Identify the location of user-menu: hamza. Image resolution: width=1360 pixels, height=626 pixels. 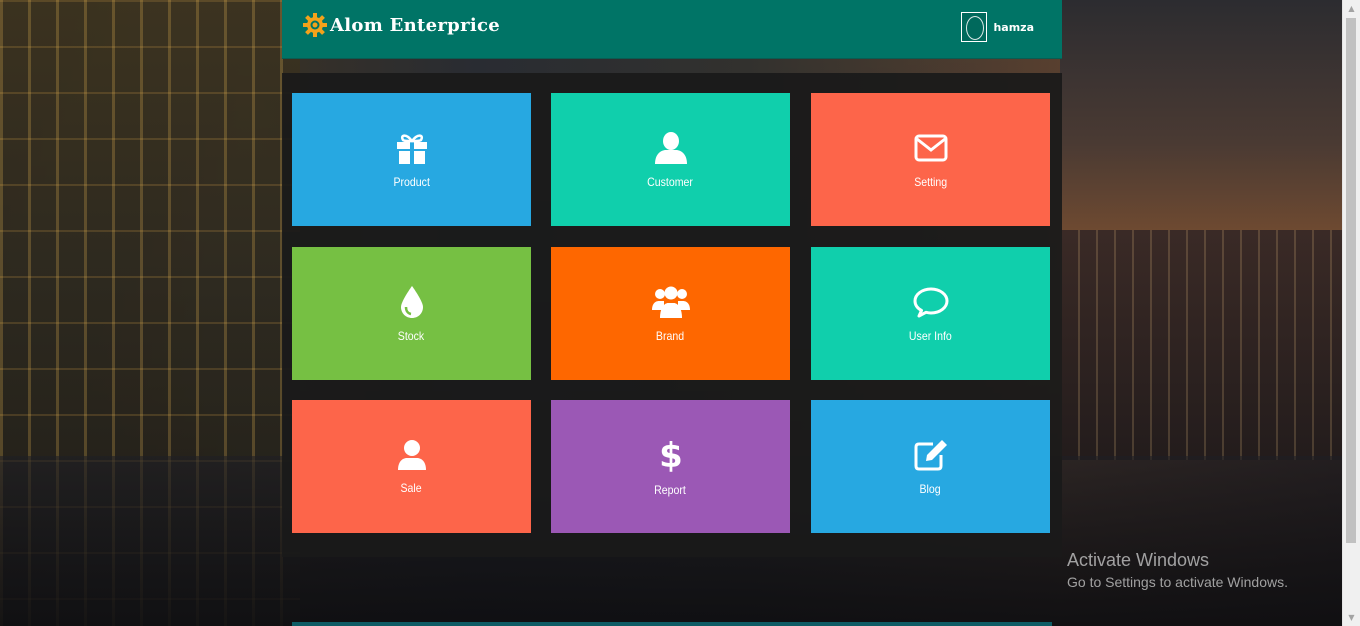
(997, 27).